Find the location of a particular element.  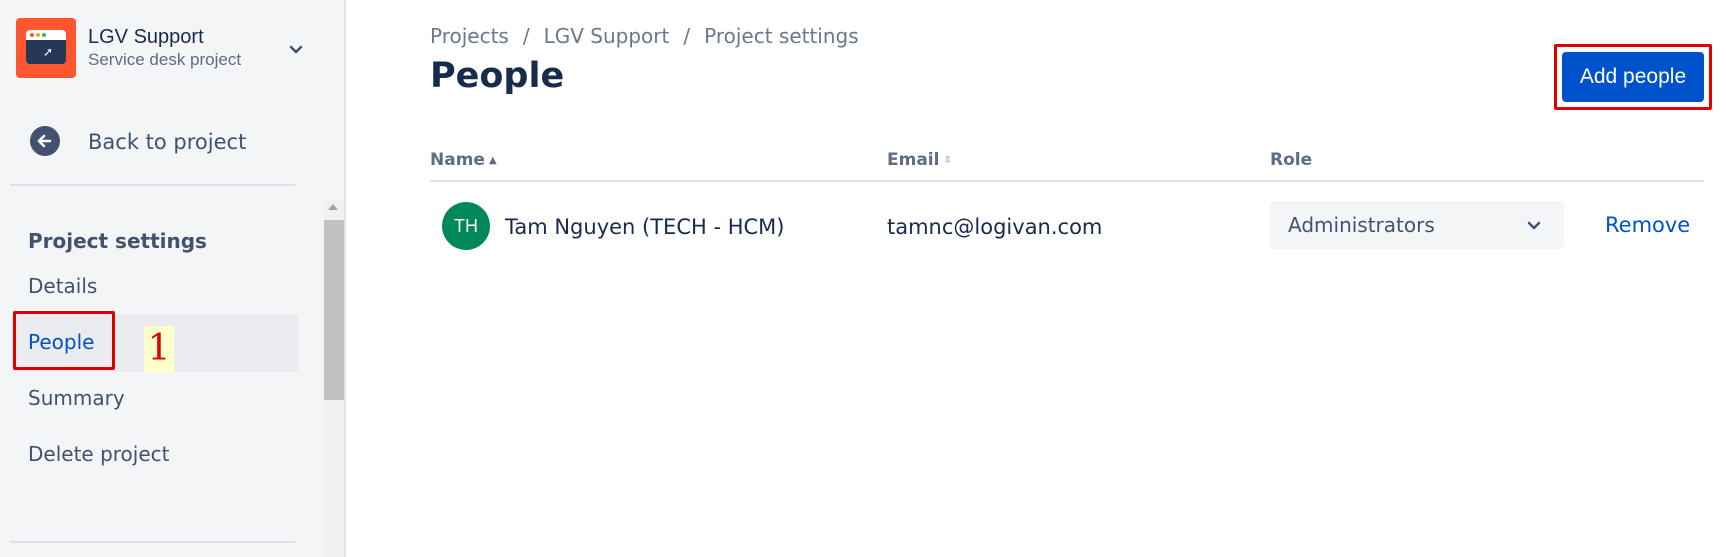

annotation-highlight-people is located at coordinates (64, 340).